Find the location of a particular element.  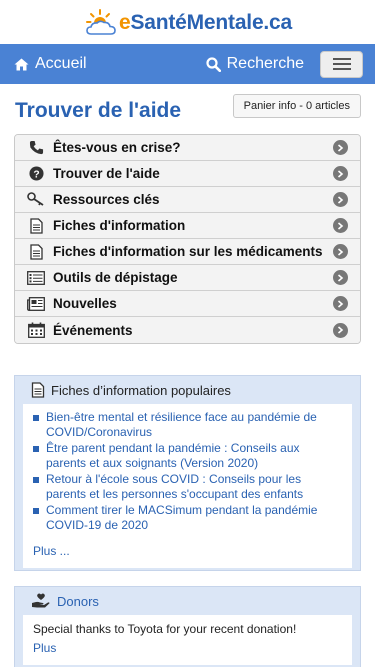

menu-item-medication-sheets: Fiches d'information sur les médicaments is located at coordinates (187, 252).